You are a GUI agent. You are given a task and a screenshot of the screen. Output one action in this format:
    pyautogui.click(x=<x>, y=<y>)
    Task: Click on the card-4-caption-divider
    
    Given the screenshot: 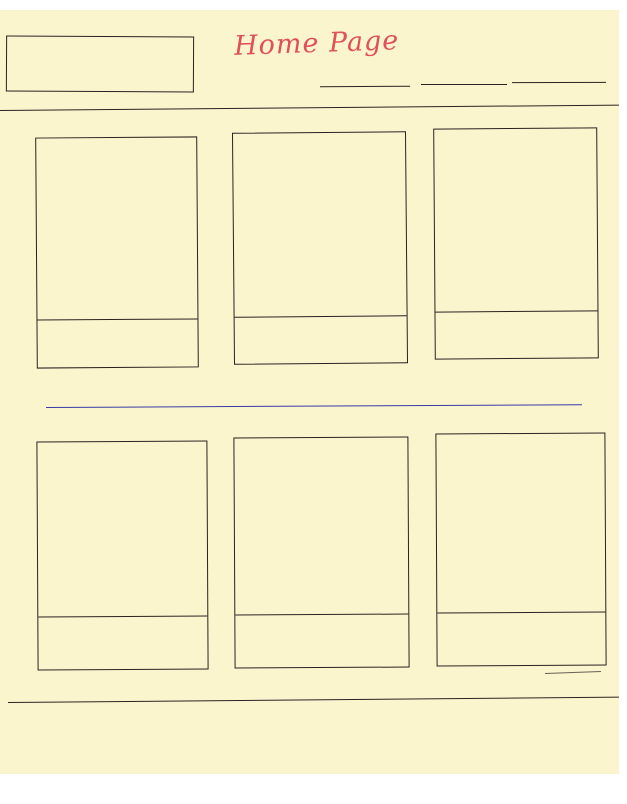 What is the action you would take?
    pyautogui.click(x=123, y=616)
    